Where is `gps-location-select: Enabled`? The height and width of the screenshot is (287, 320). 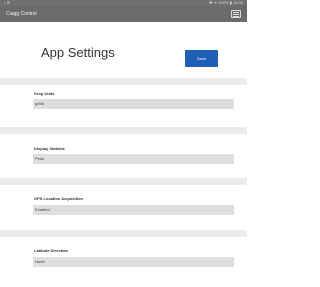
gps-location-select: Enabled is located at coordinates (133, 210).